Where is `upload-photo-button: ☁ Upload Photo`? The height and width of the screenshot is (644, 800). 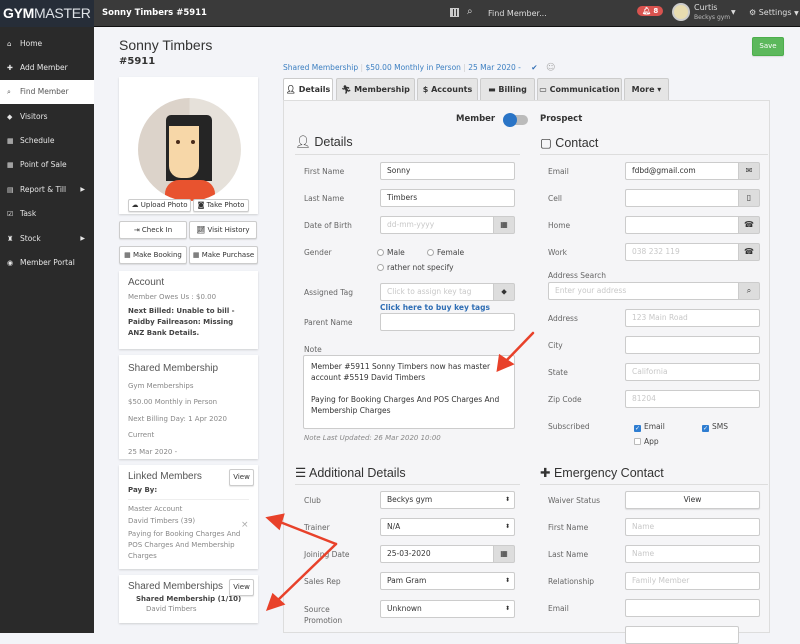
upload-photo-button: ☁ Upload Photo is located at coordinates (159, 205).